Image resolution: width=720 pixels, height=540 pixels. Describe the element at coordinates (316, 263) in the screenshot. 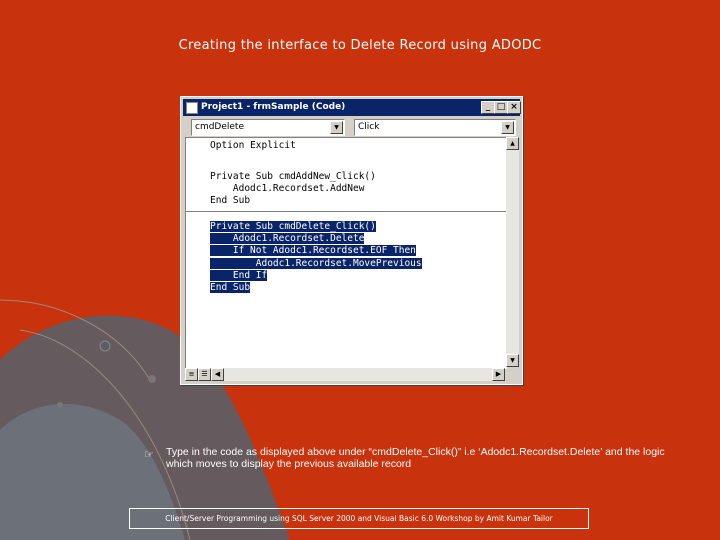

I see `code-line: Adodc1.Recordset.MovePrevious` at that location.